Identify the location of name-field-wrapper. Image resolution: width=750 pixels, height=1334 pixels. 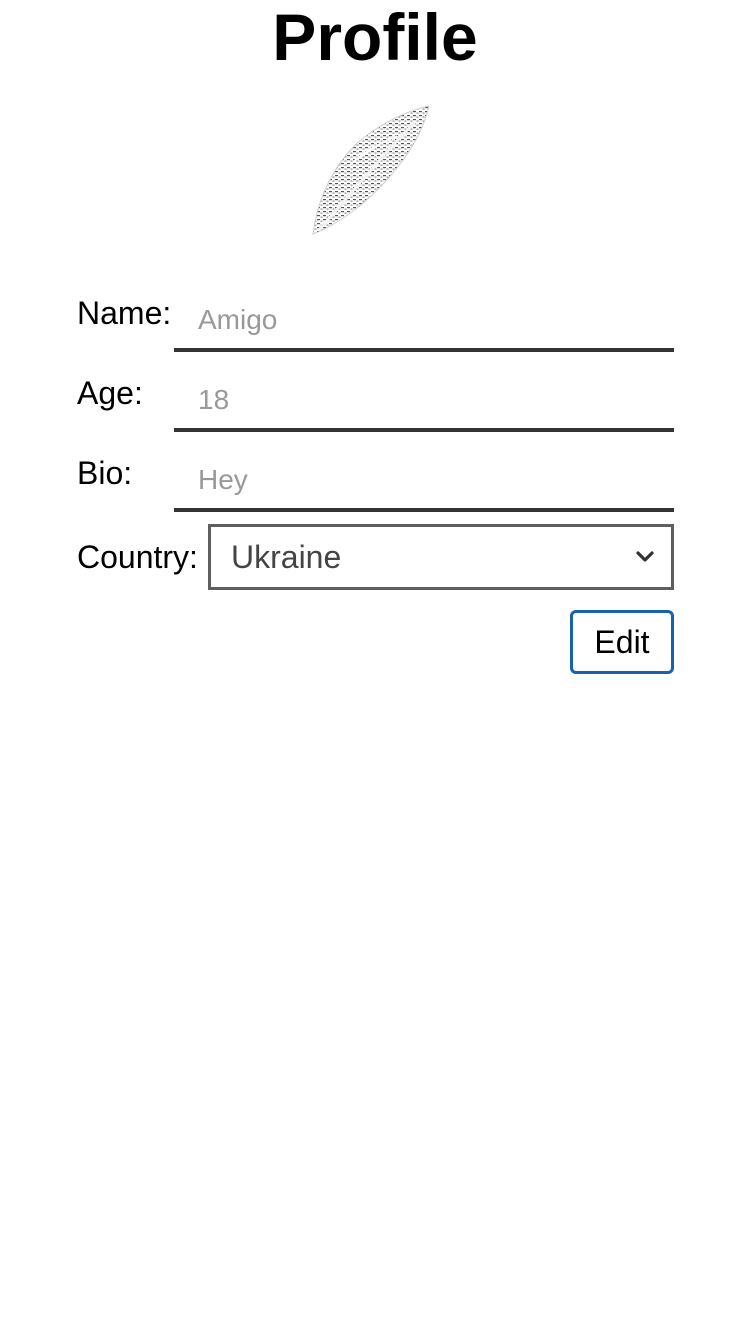
(424, 322).